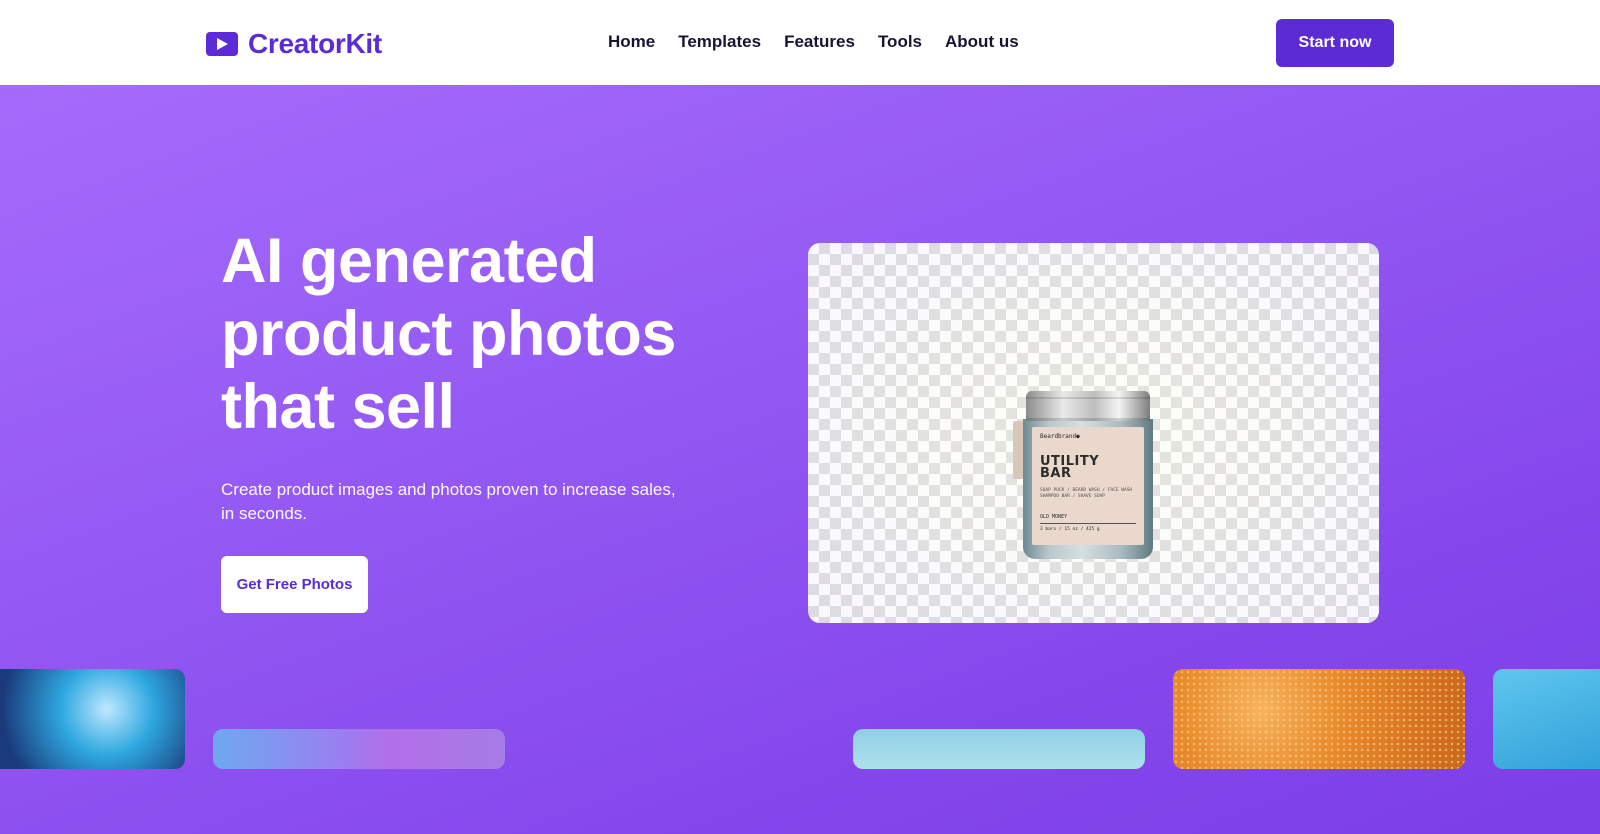  Describe the element at coordinates (982, 42) in the screenshot. I see `nav-about: About us` at that location.